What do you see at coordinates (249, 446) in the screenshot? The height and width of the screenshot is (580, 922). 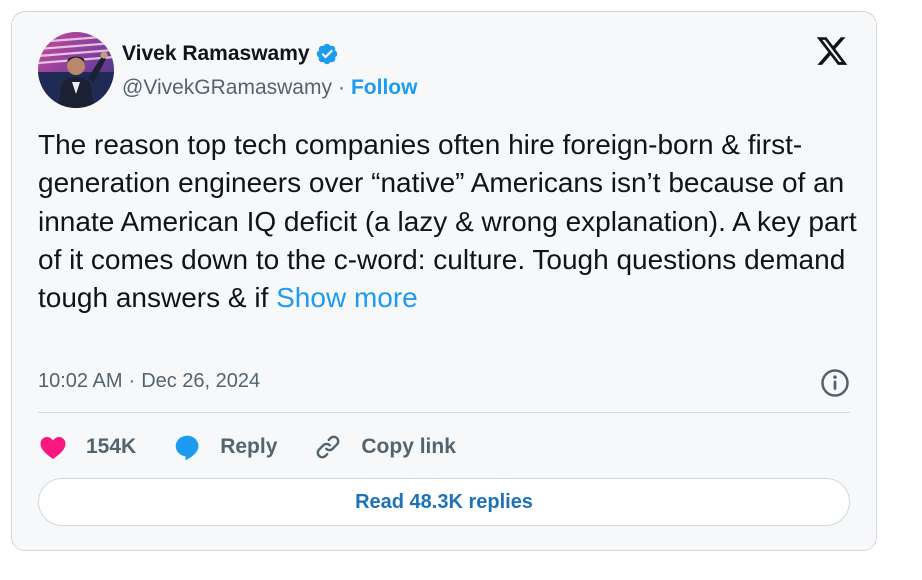 I see `reply-label: Reply` at bounding box center [249, 446].